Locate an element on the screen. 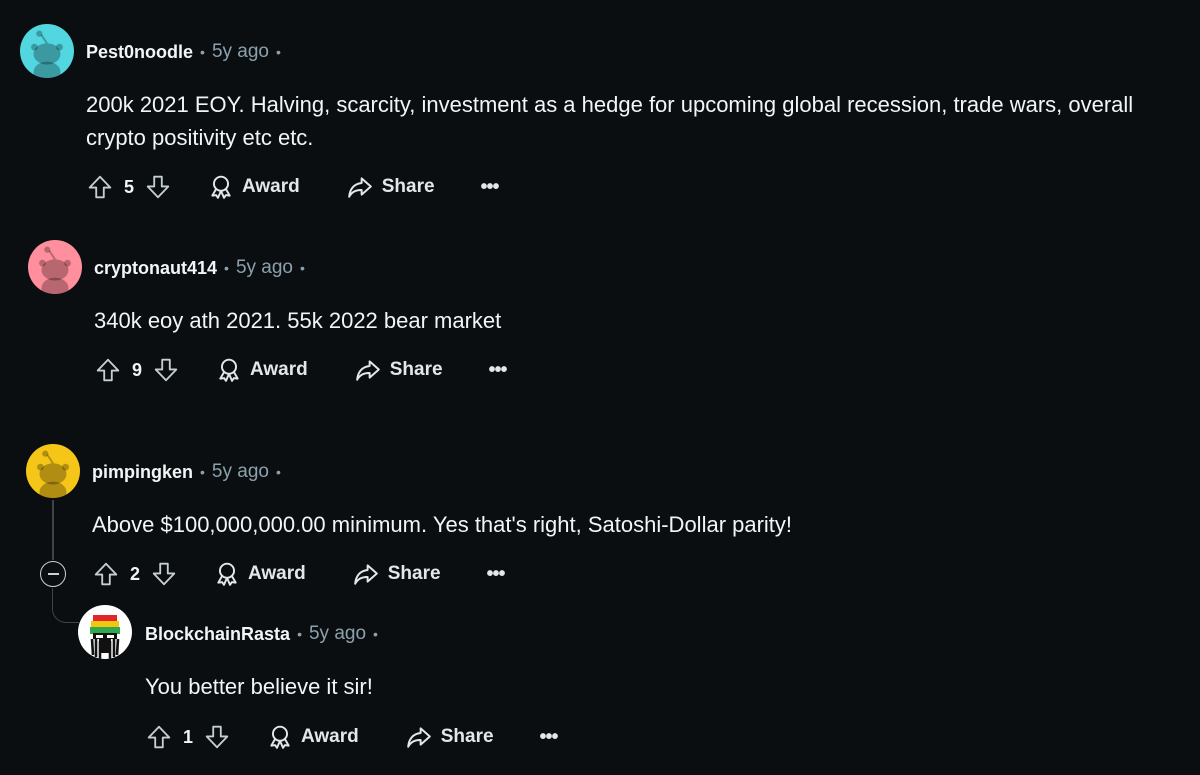  comment-actions: 9 Award Share ••• is located at coordinates (300, 370).